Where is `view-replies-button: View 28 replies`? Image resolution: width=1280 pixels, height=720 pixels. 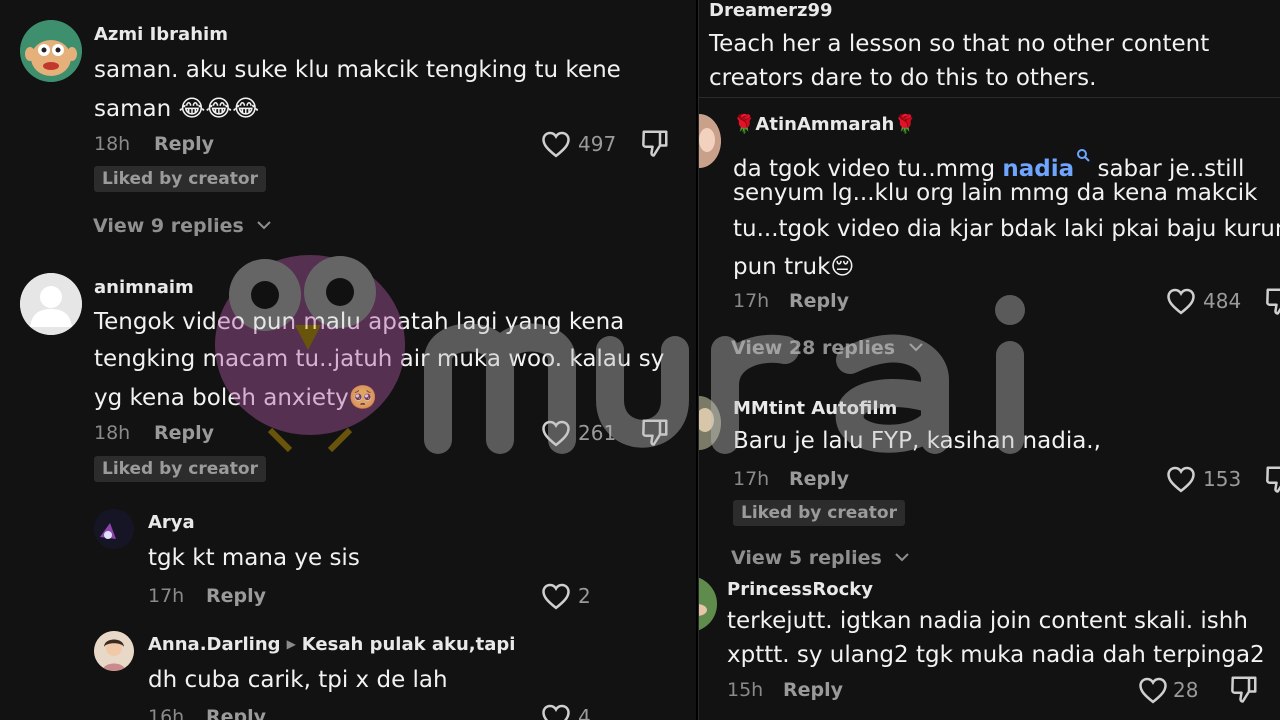
view-replies-button: View 28 replies is located at coordinates (827, 347).